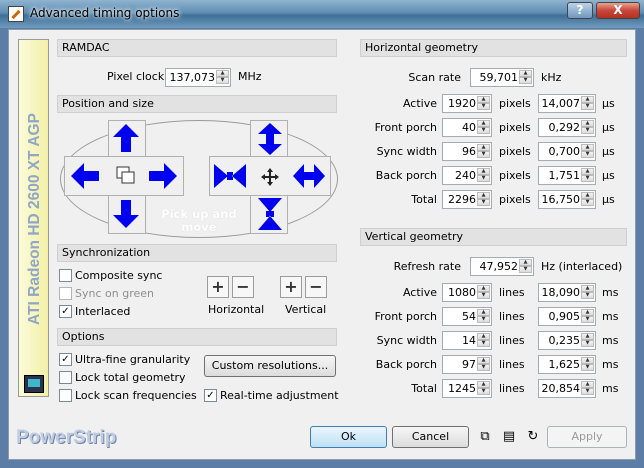 The image size is (644, 468). What do you see at coordinates (279, 396) in the screenshot?
I see `realtime-label: Real-time adjustment` at bounding box center [279, 396].